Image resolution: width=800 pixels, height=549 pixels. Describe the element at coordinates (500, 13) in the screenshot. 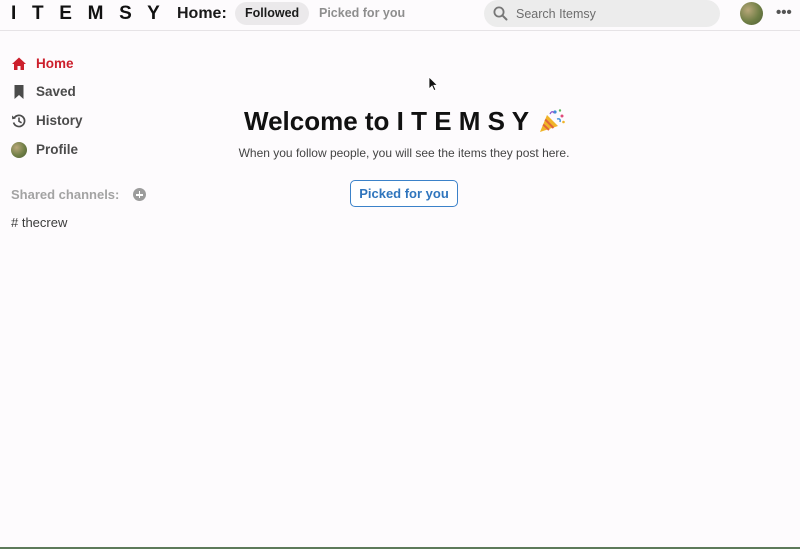

I see `search-icon` at that location.